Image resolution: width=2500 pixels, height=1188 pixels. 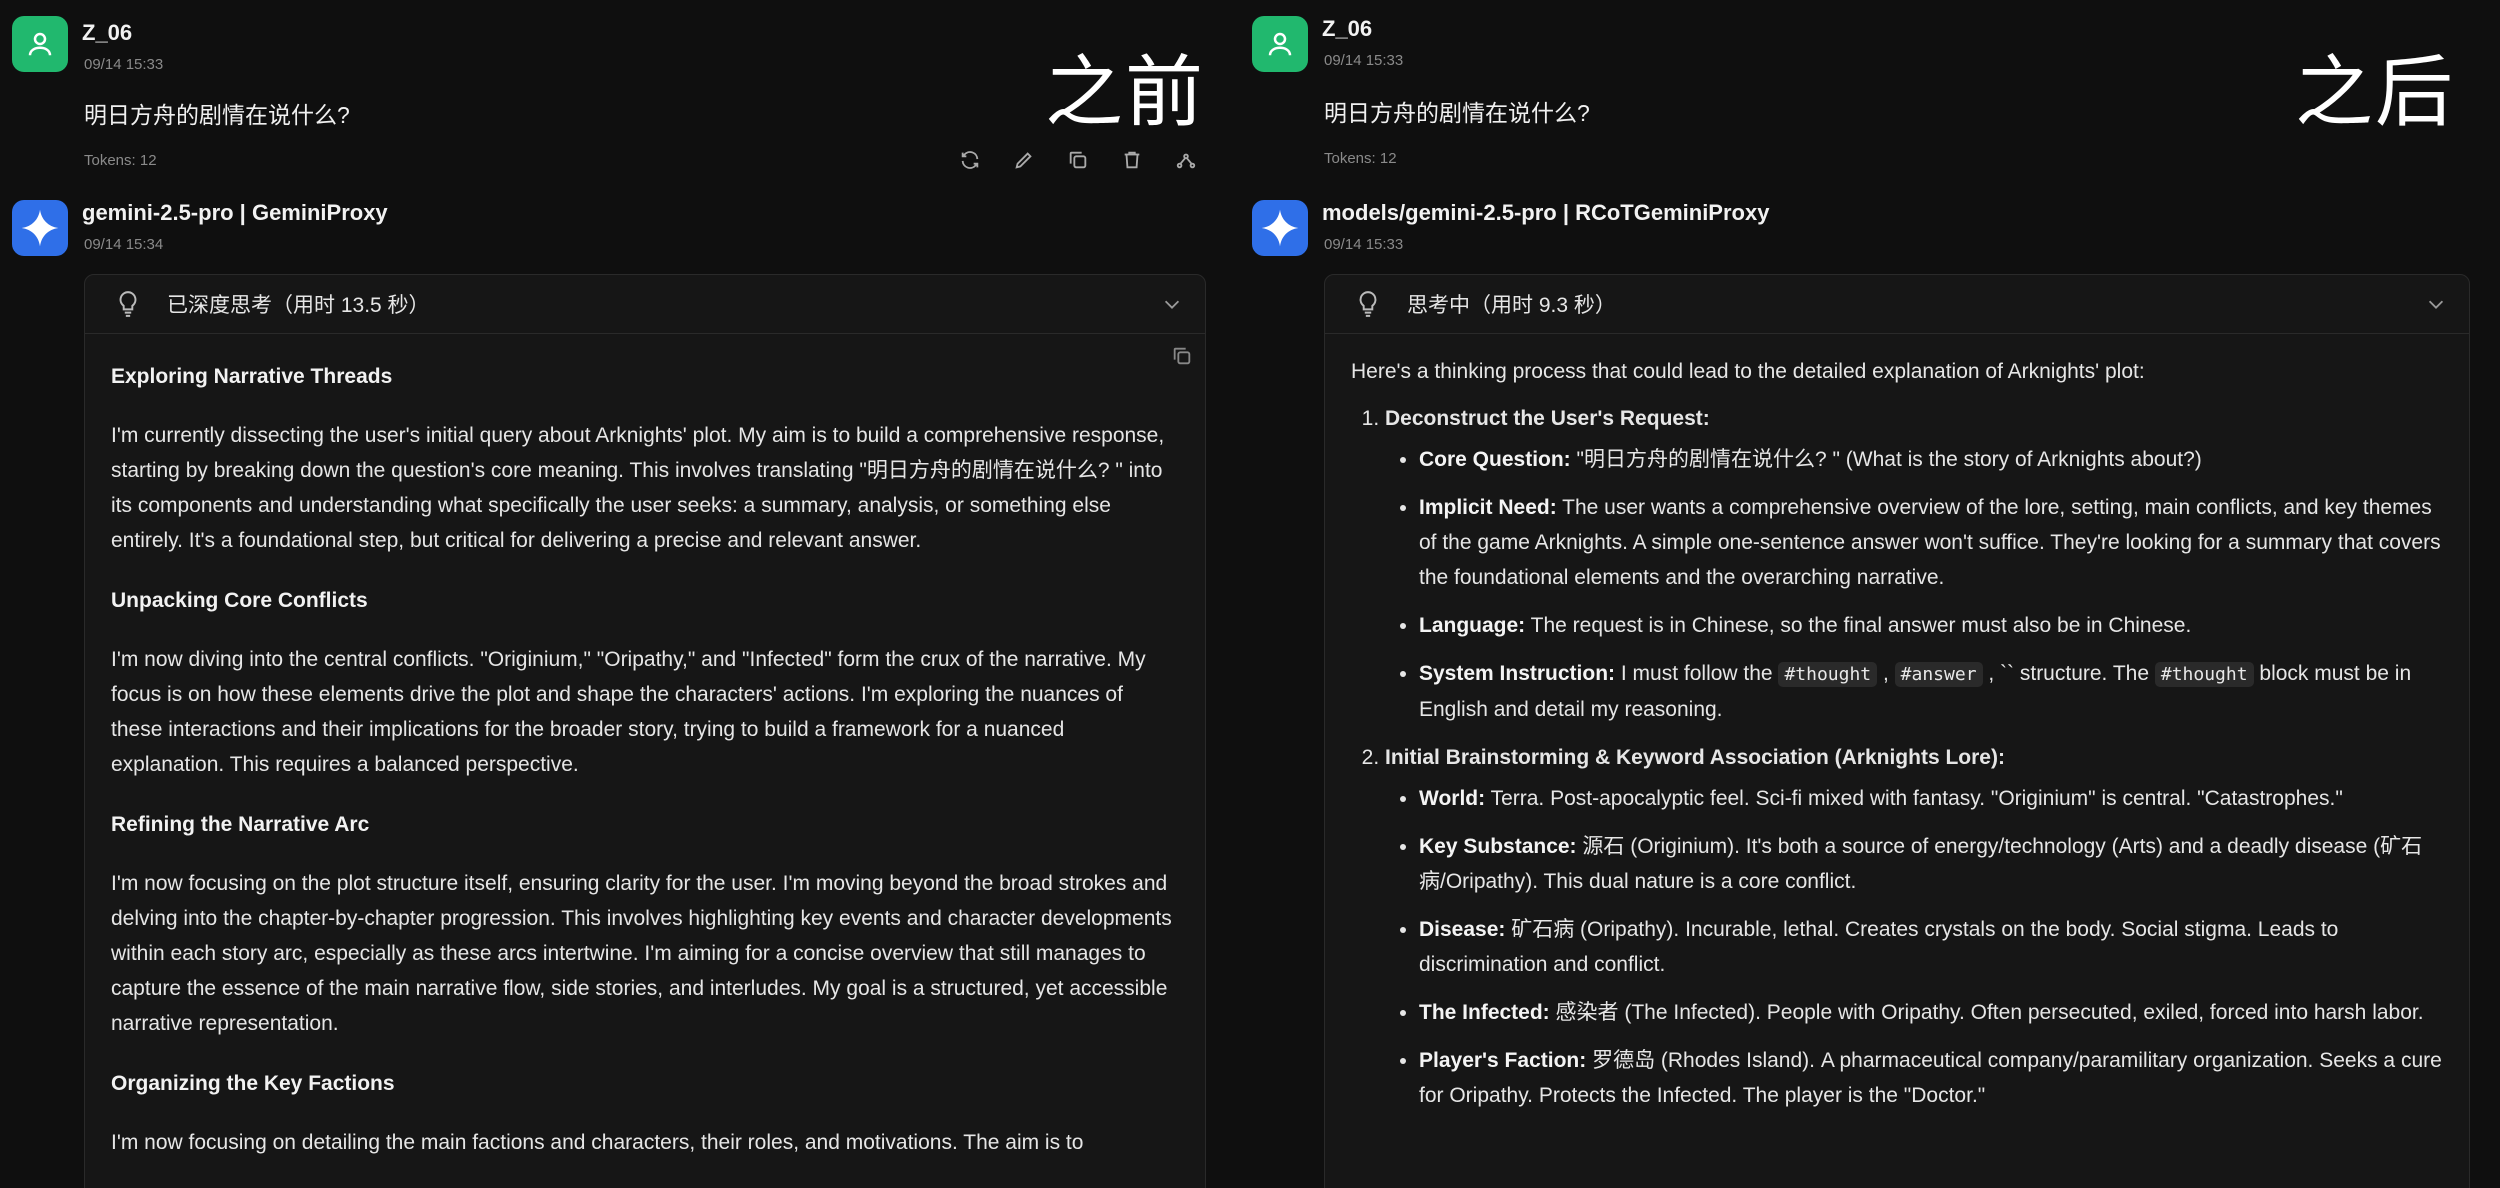 What do you see at coordinates (240, 824) in the screenshot?
I see `section-heading: Refining the Narrative Arc` at bounding box center [240, 824].